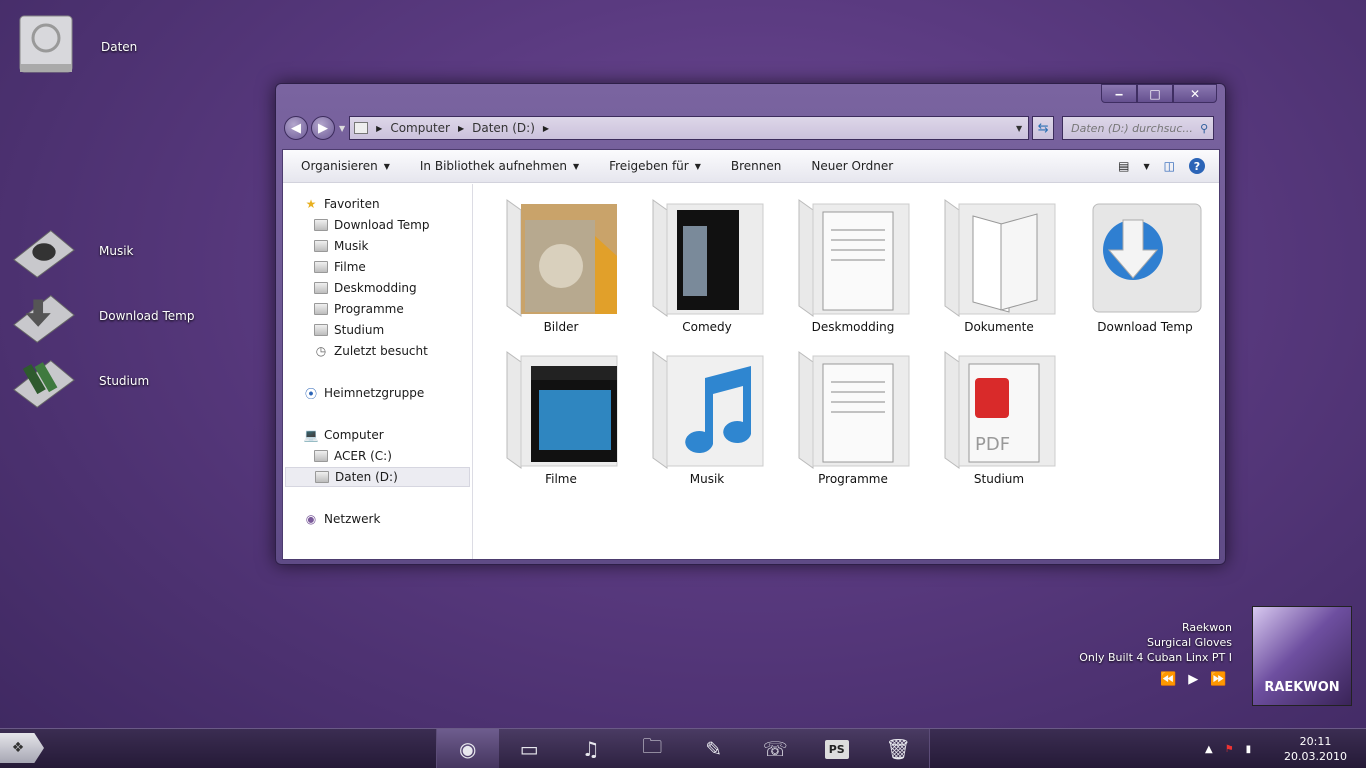  I want to click on sidebar-item-filme: Filme, so click(339, 267).